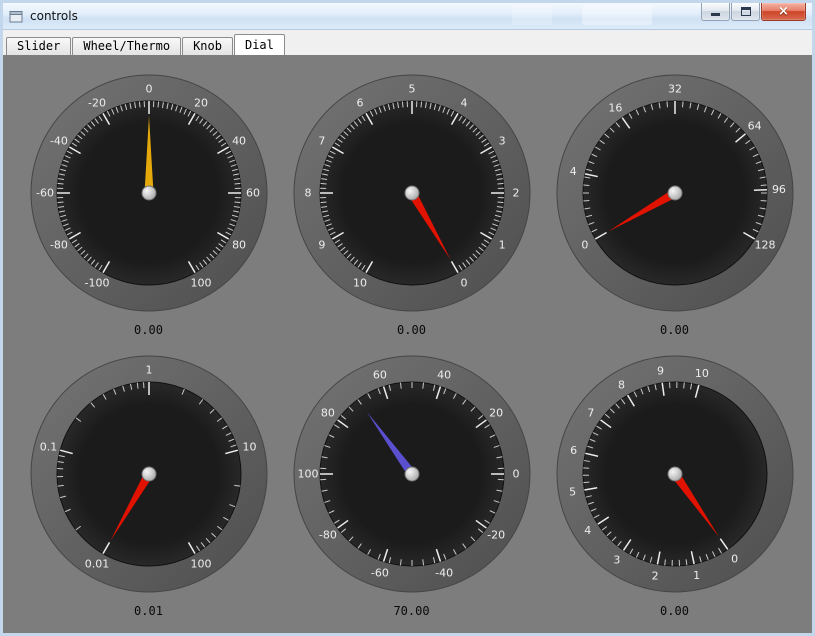 The width and height of the screenshot is (815, 636). Describe the element at coordinates (754, 126) in the screenshot. I see `svg-text: 64` at that location.